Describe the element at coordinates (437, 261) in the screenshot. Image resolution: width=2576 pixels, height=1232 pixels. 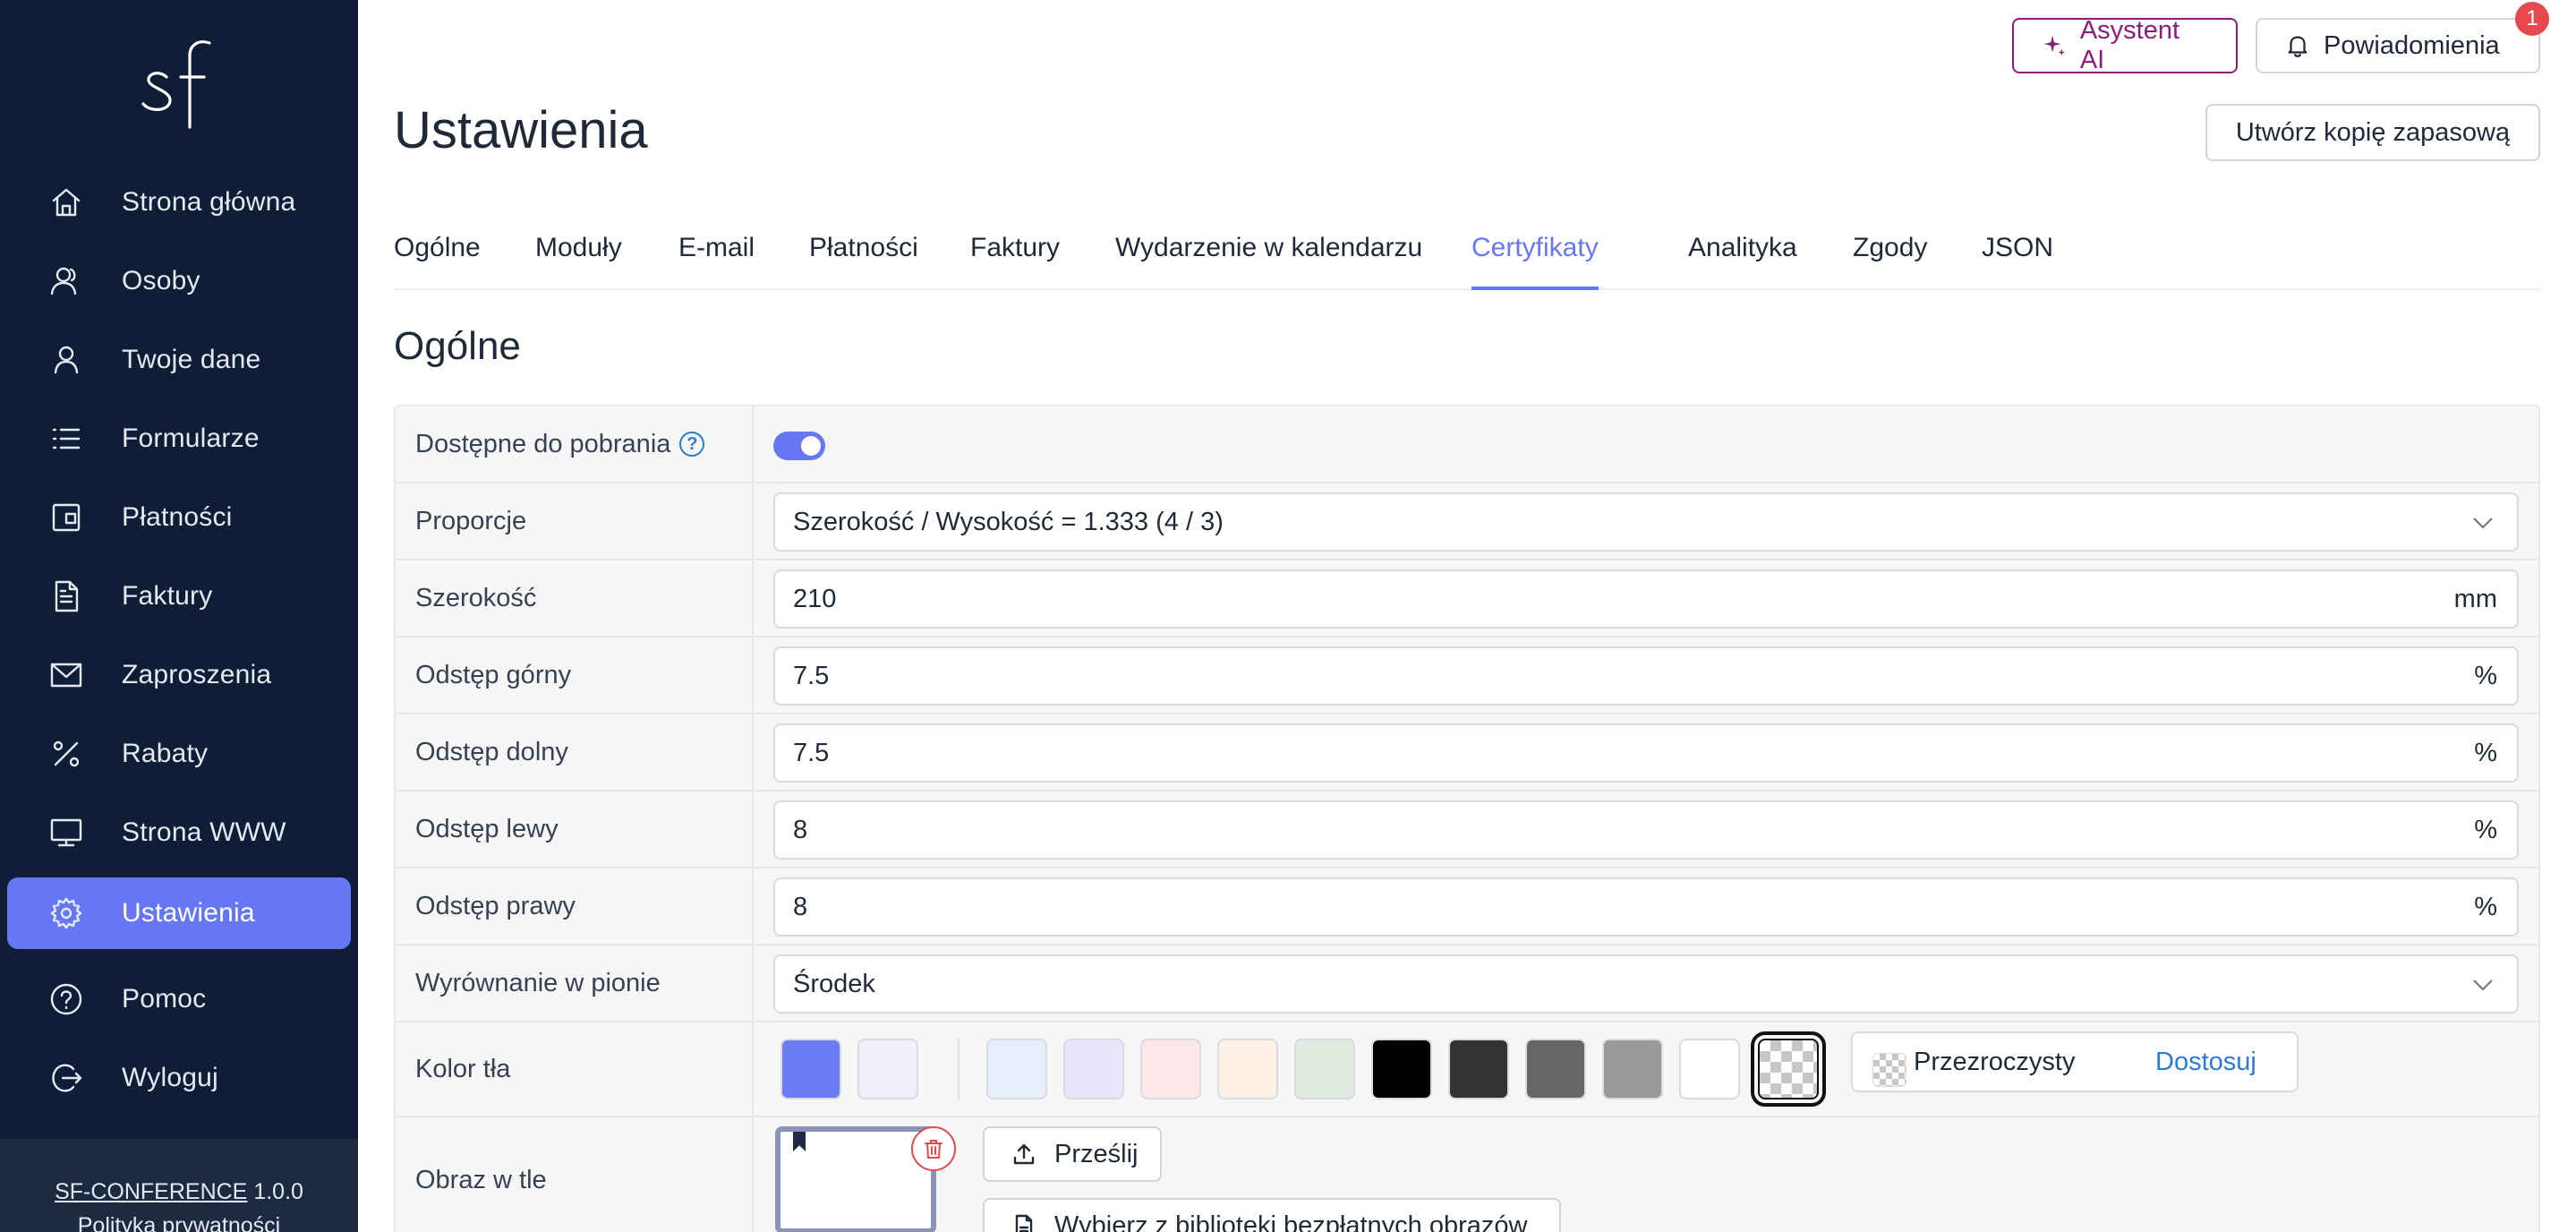
I see `tab-general: Ogólne` at that location.